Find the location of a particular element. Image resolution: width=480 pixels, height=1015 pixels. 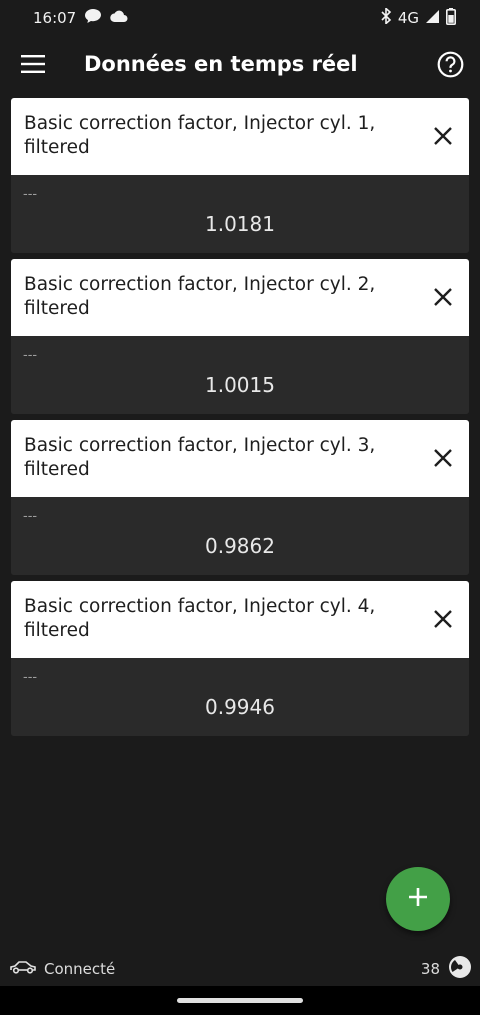

bluetooth-icon is located at coordinates (386, 17).